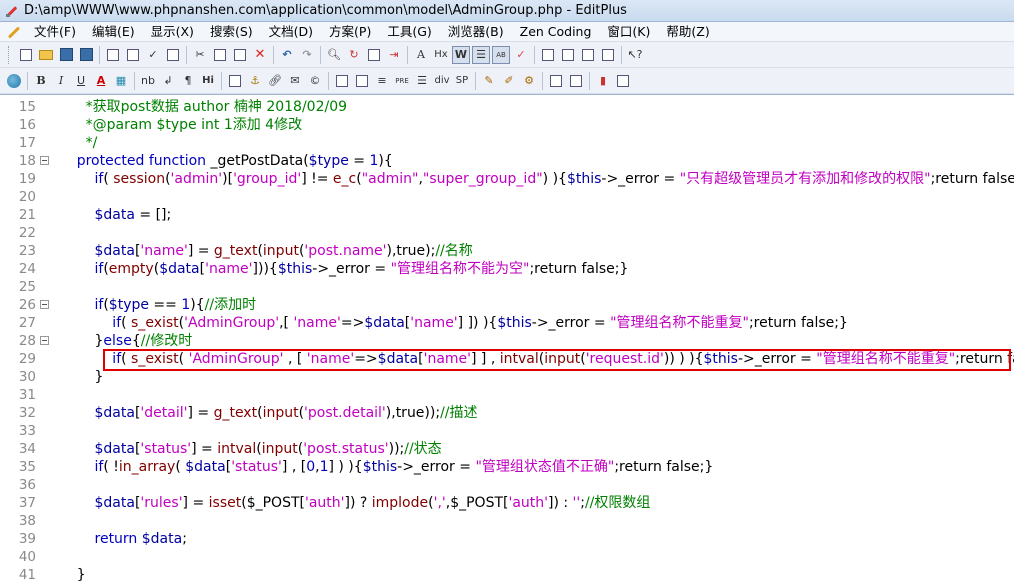  I want to click on print-preview-button, so click(133, 55).